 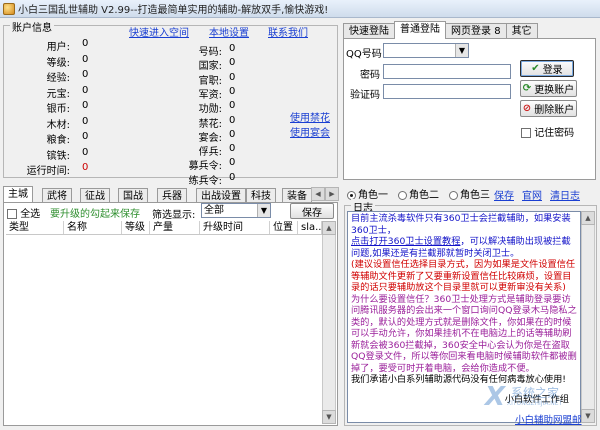 I want to click on clear-log-link: 清日志, so click(x=565, y=194).